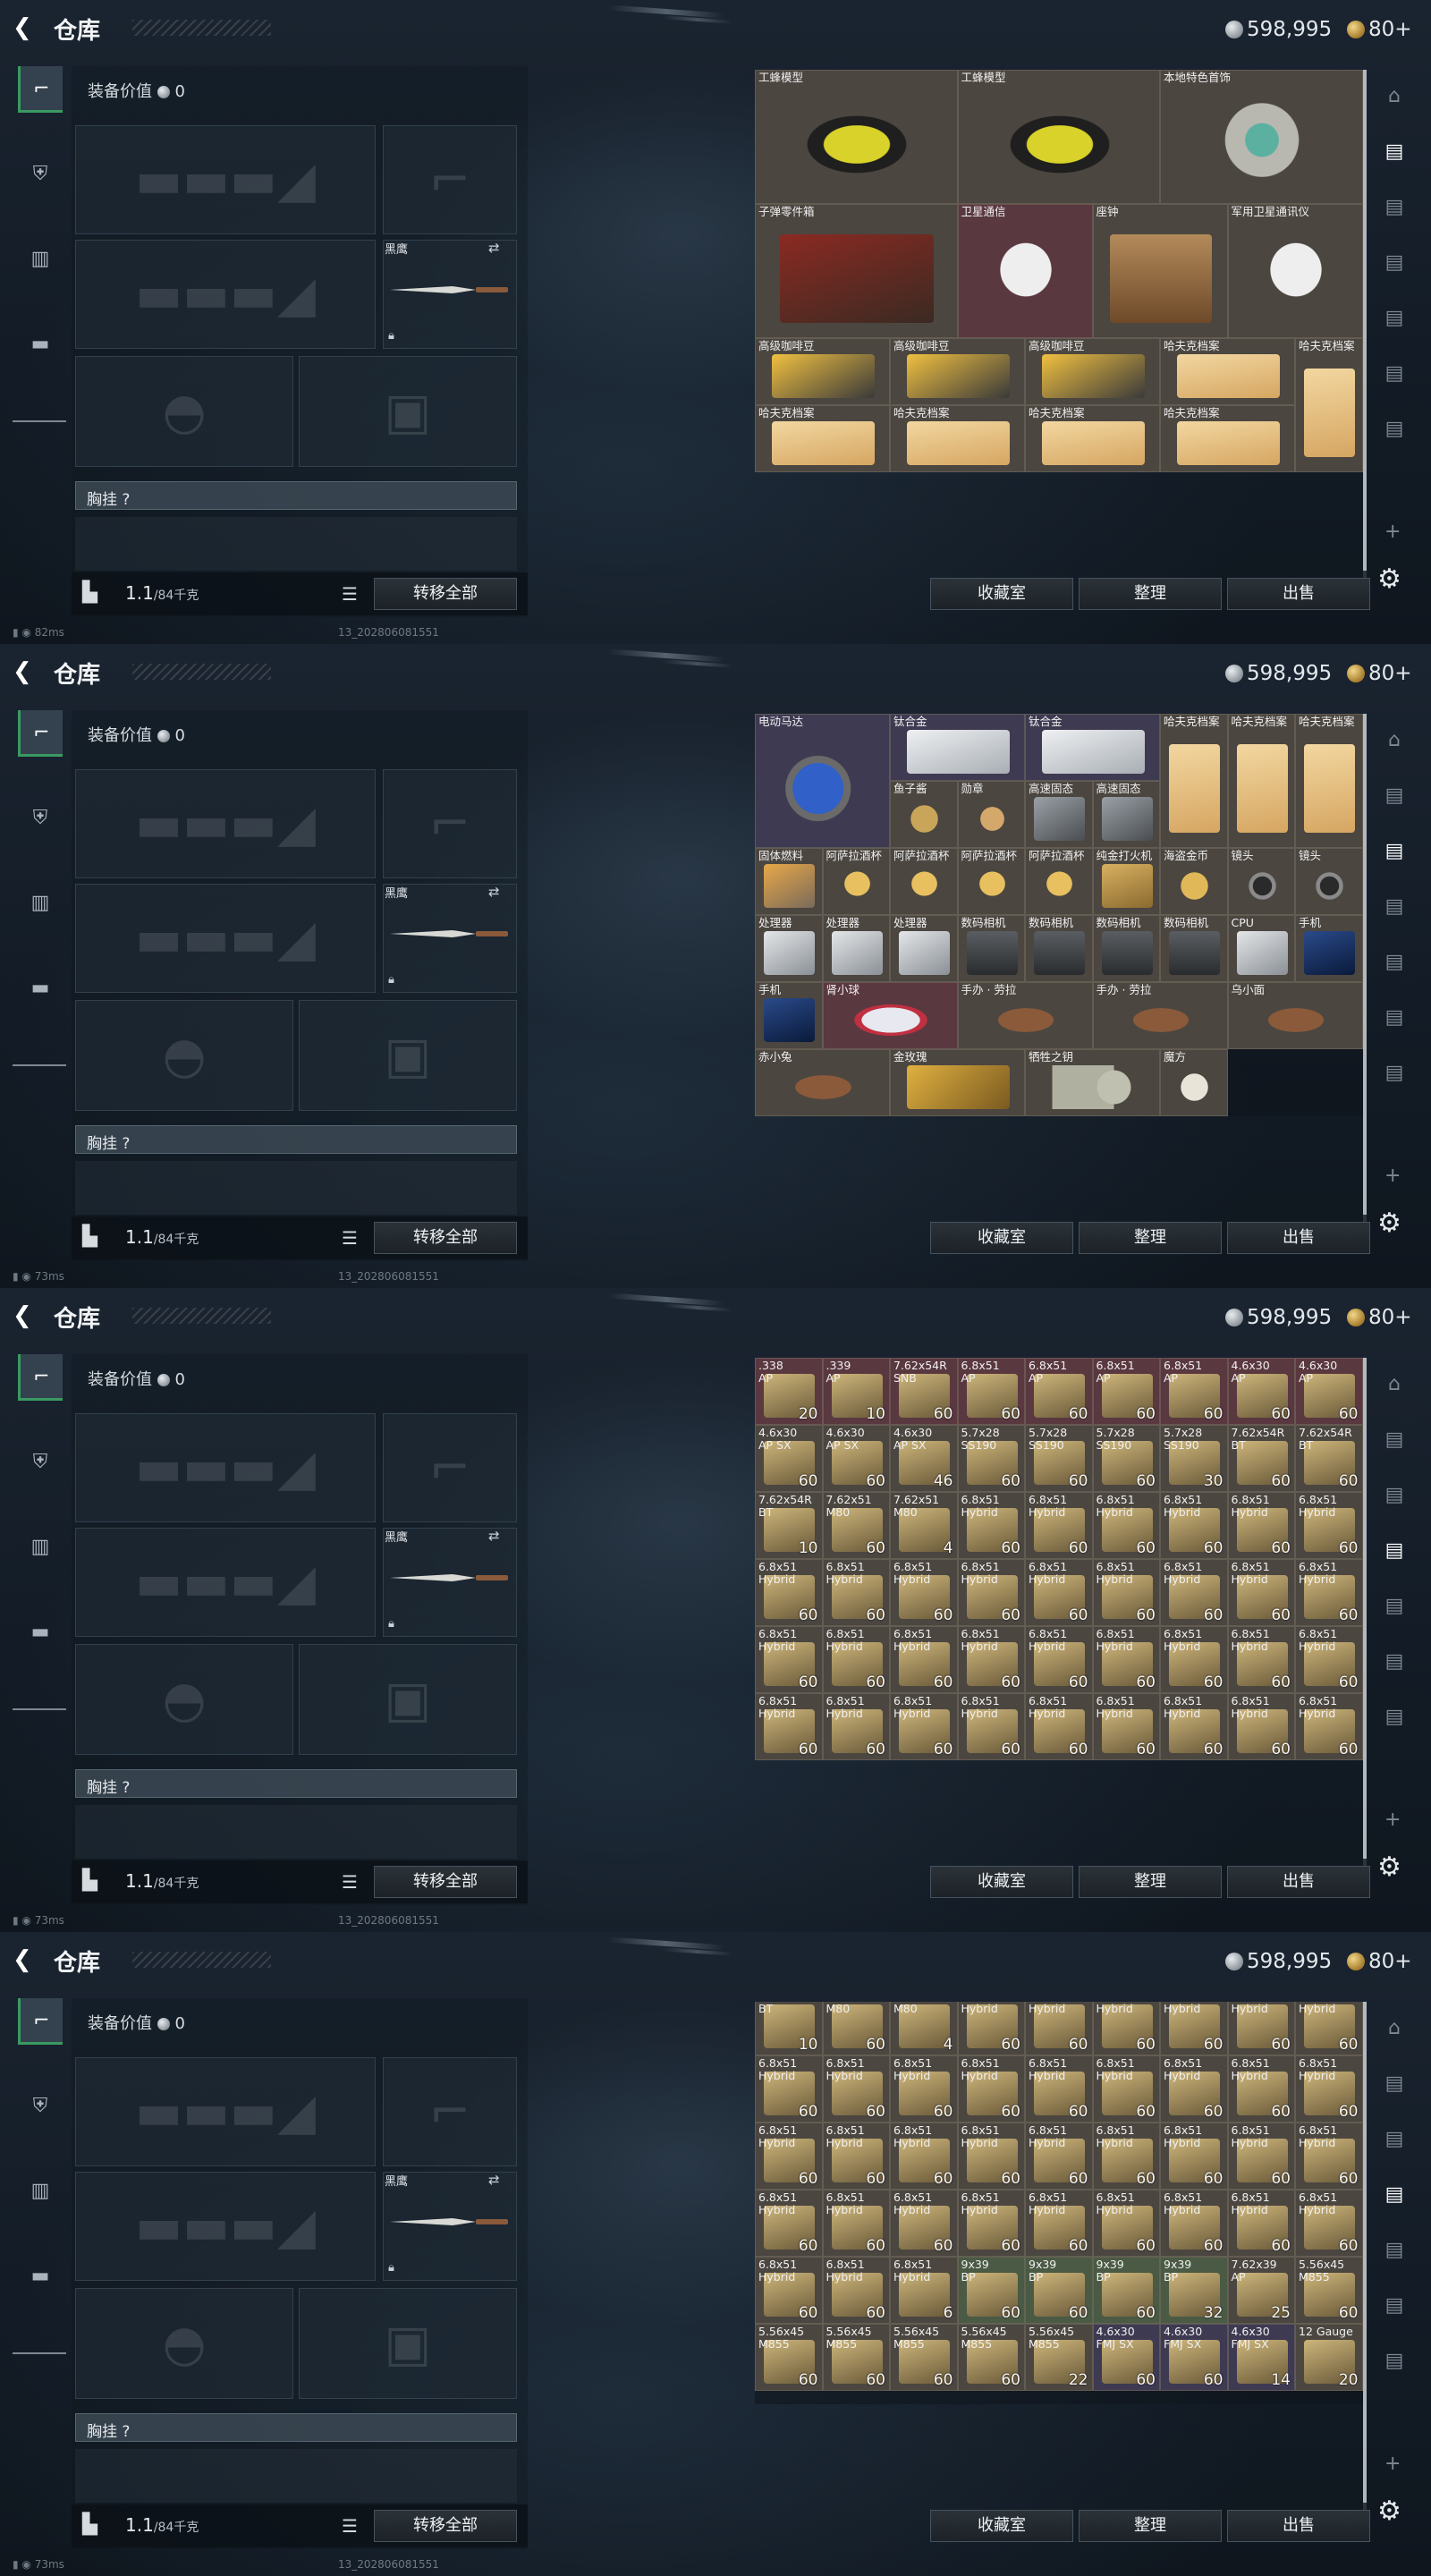  What do you see at coordinates (1160, 1015) in the screenshot?
I see `stash-item: 手办 · 劳拉` at bounding box center [1160, 1015].